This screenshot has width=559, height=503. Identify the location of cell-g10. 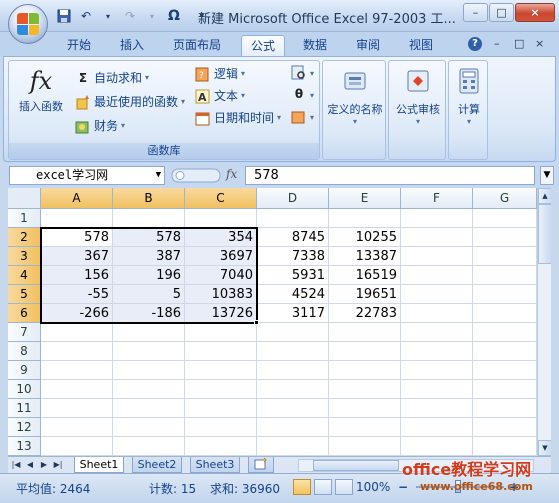
(505, 389).